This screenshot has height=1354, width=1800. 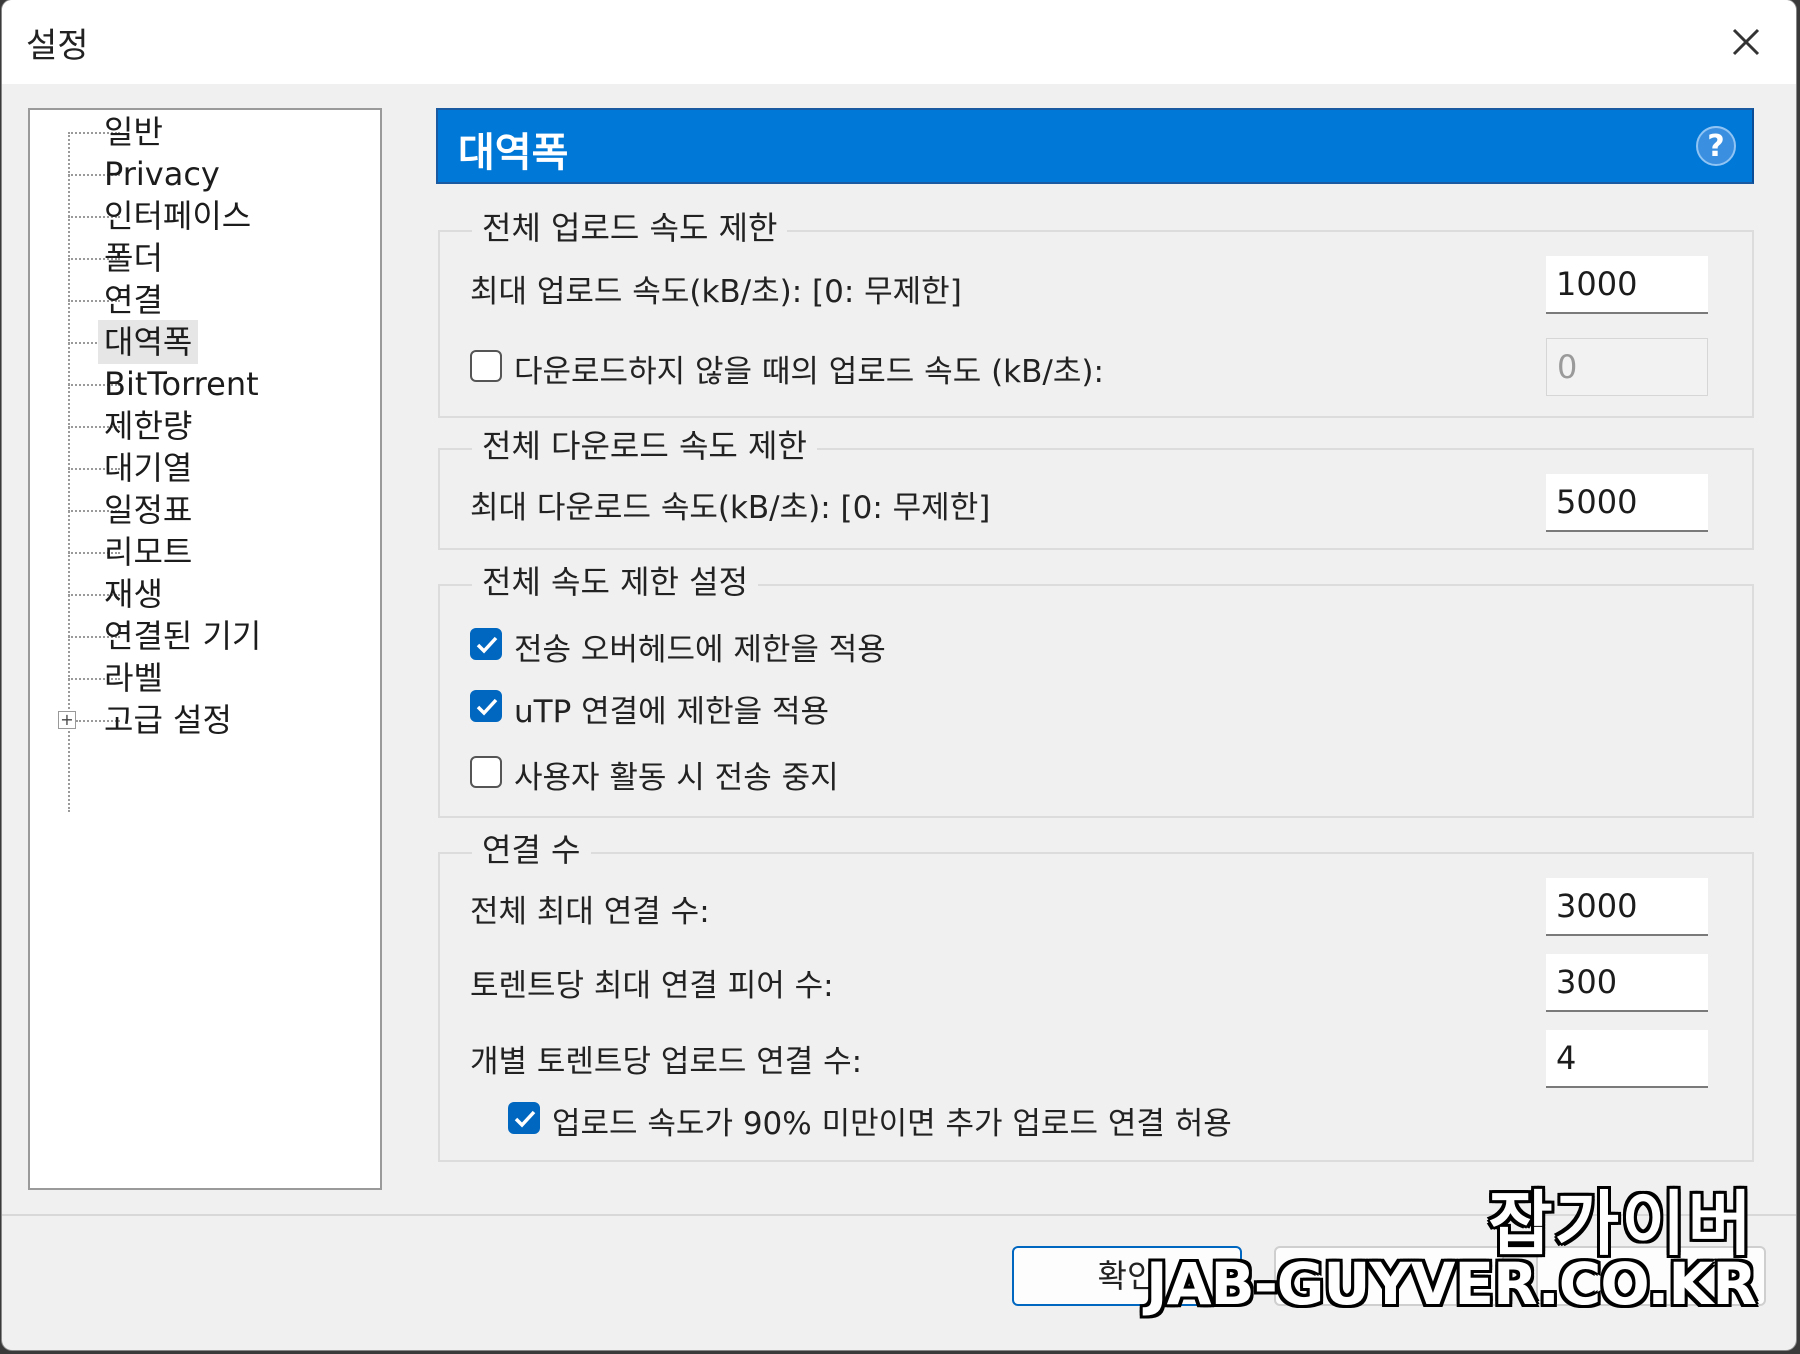 I want to click on utp-checkbox, so click(x=486, y=706).